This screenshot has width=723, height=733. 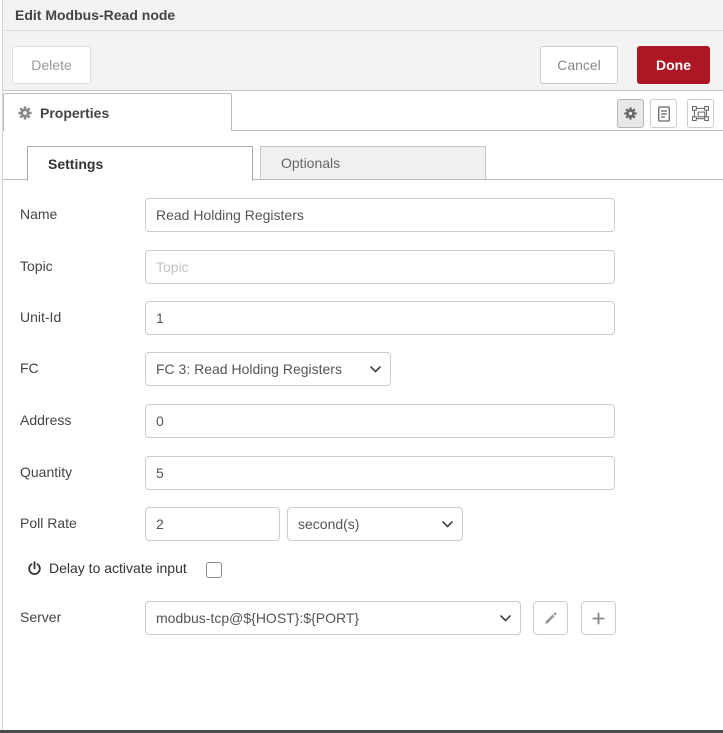 What do you see at coordinates (46, 420) in the screenshot?
I see `address-label: Address` at bounding box center [46, 420].